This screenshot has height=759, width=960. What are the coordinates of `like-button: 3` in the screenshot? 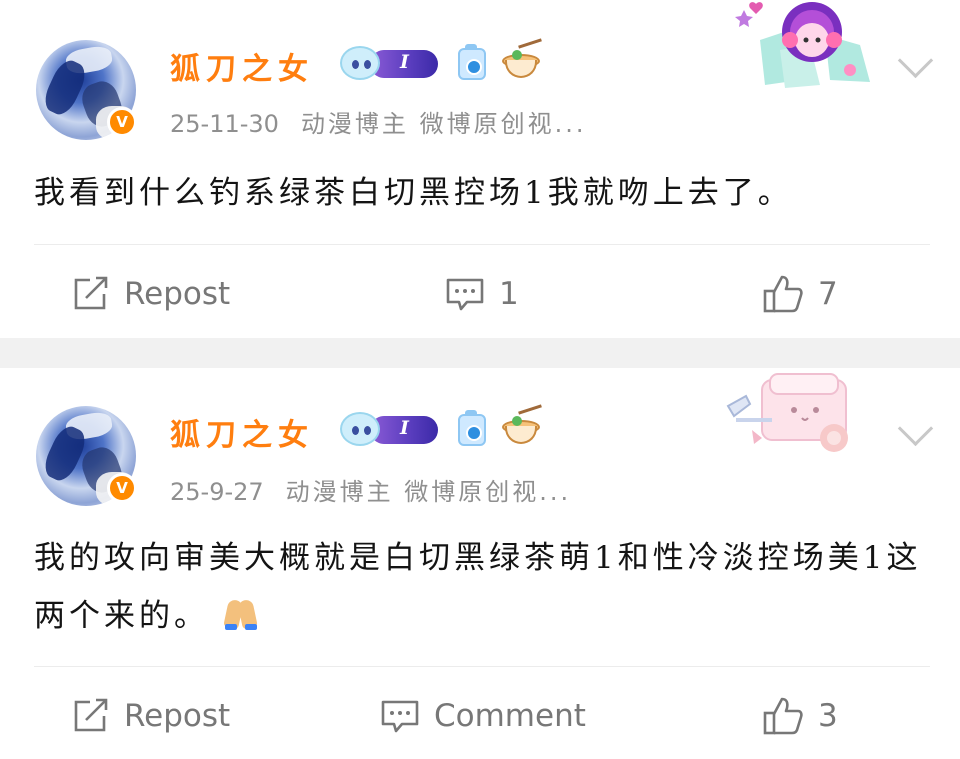 It's located at (800, 716).